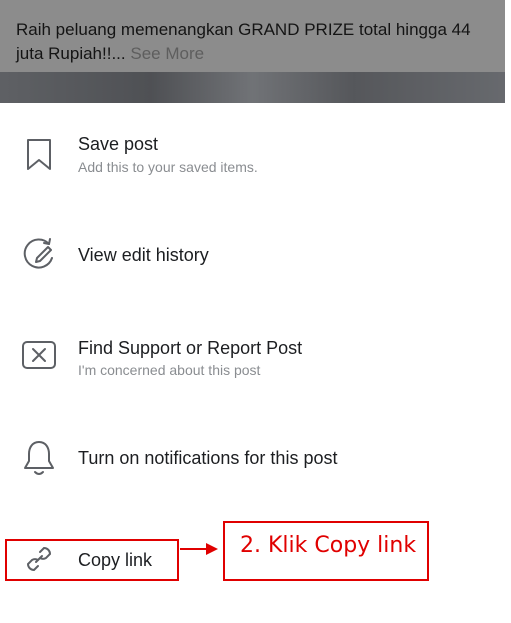 This screenshot has width=511, height=623. Describe the element at coordinates (39, 155) in the screenshot. I see `bookmark-icon` at that location.